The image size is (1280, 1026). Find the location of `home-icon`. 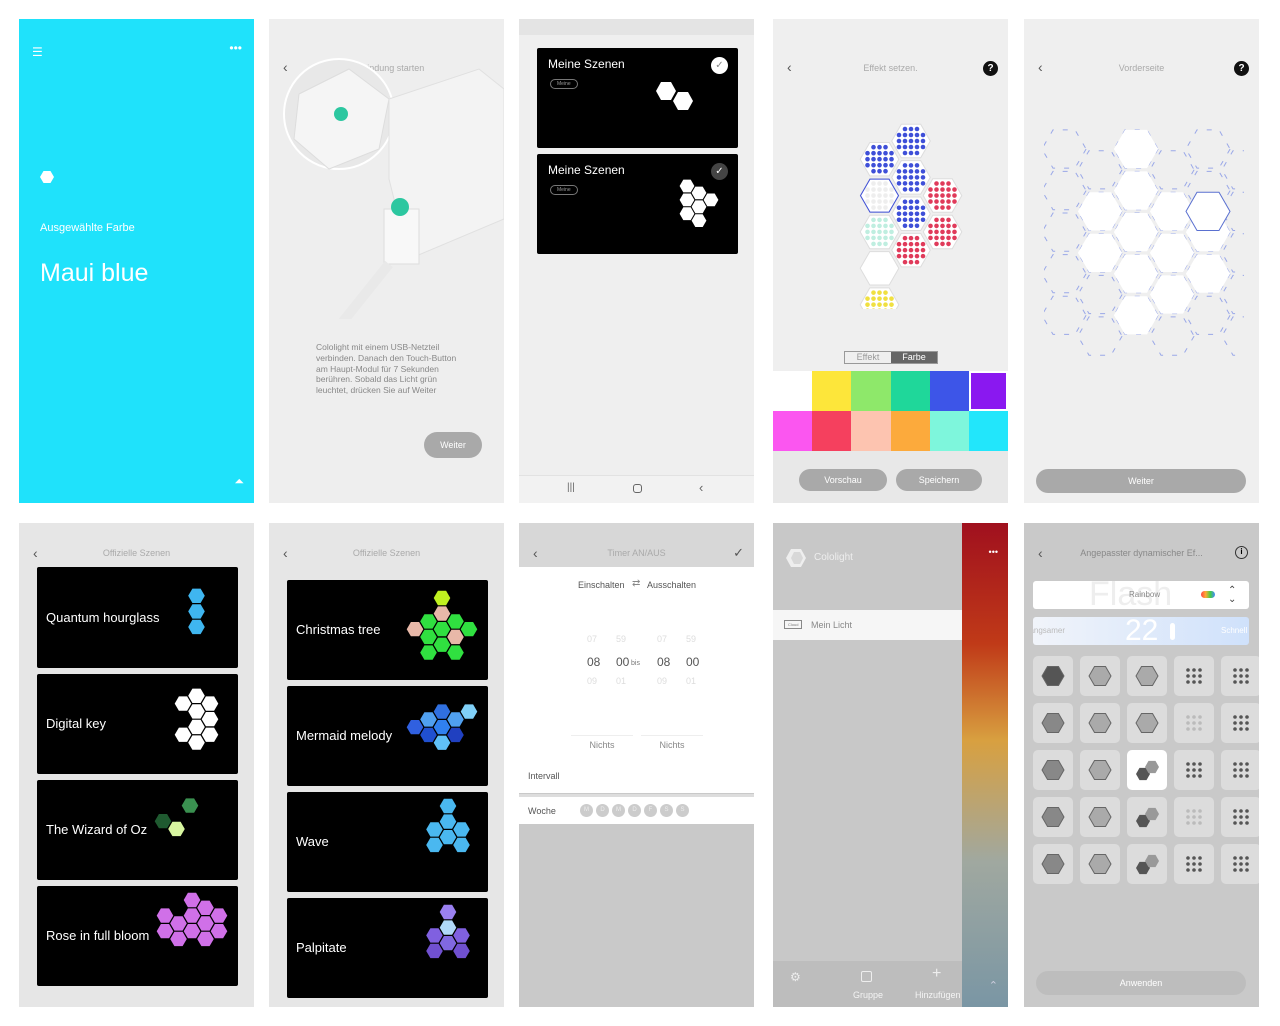

home-icon is located at coordinates (637, 488).